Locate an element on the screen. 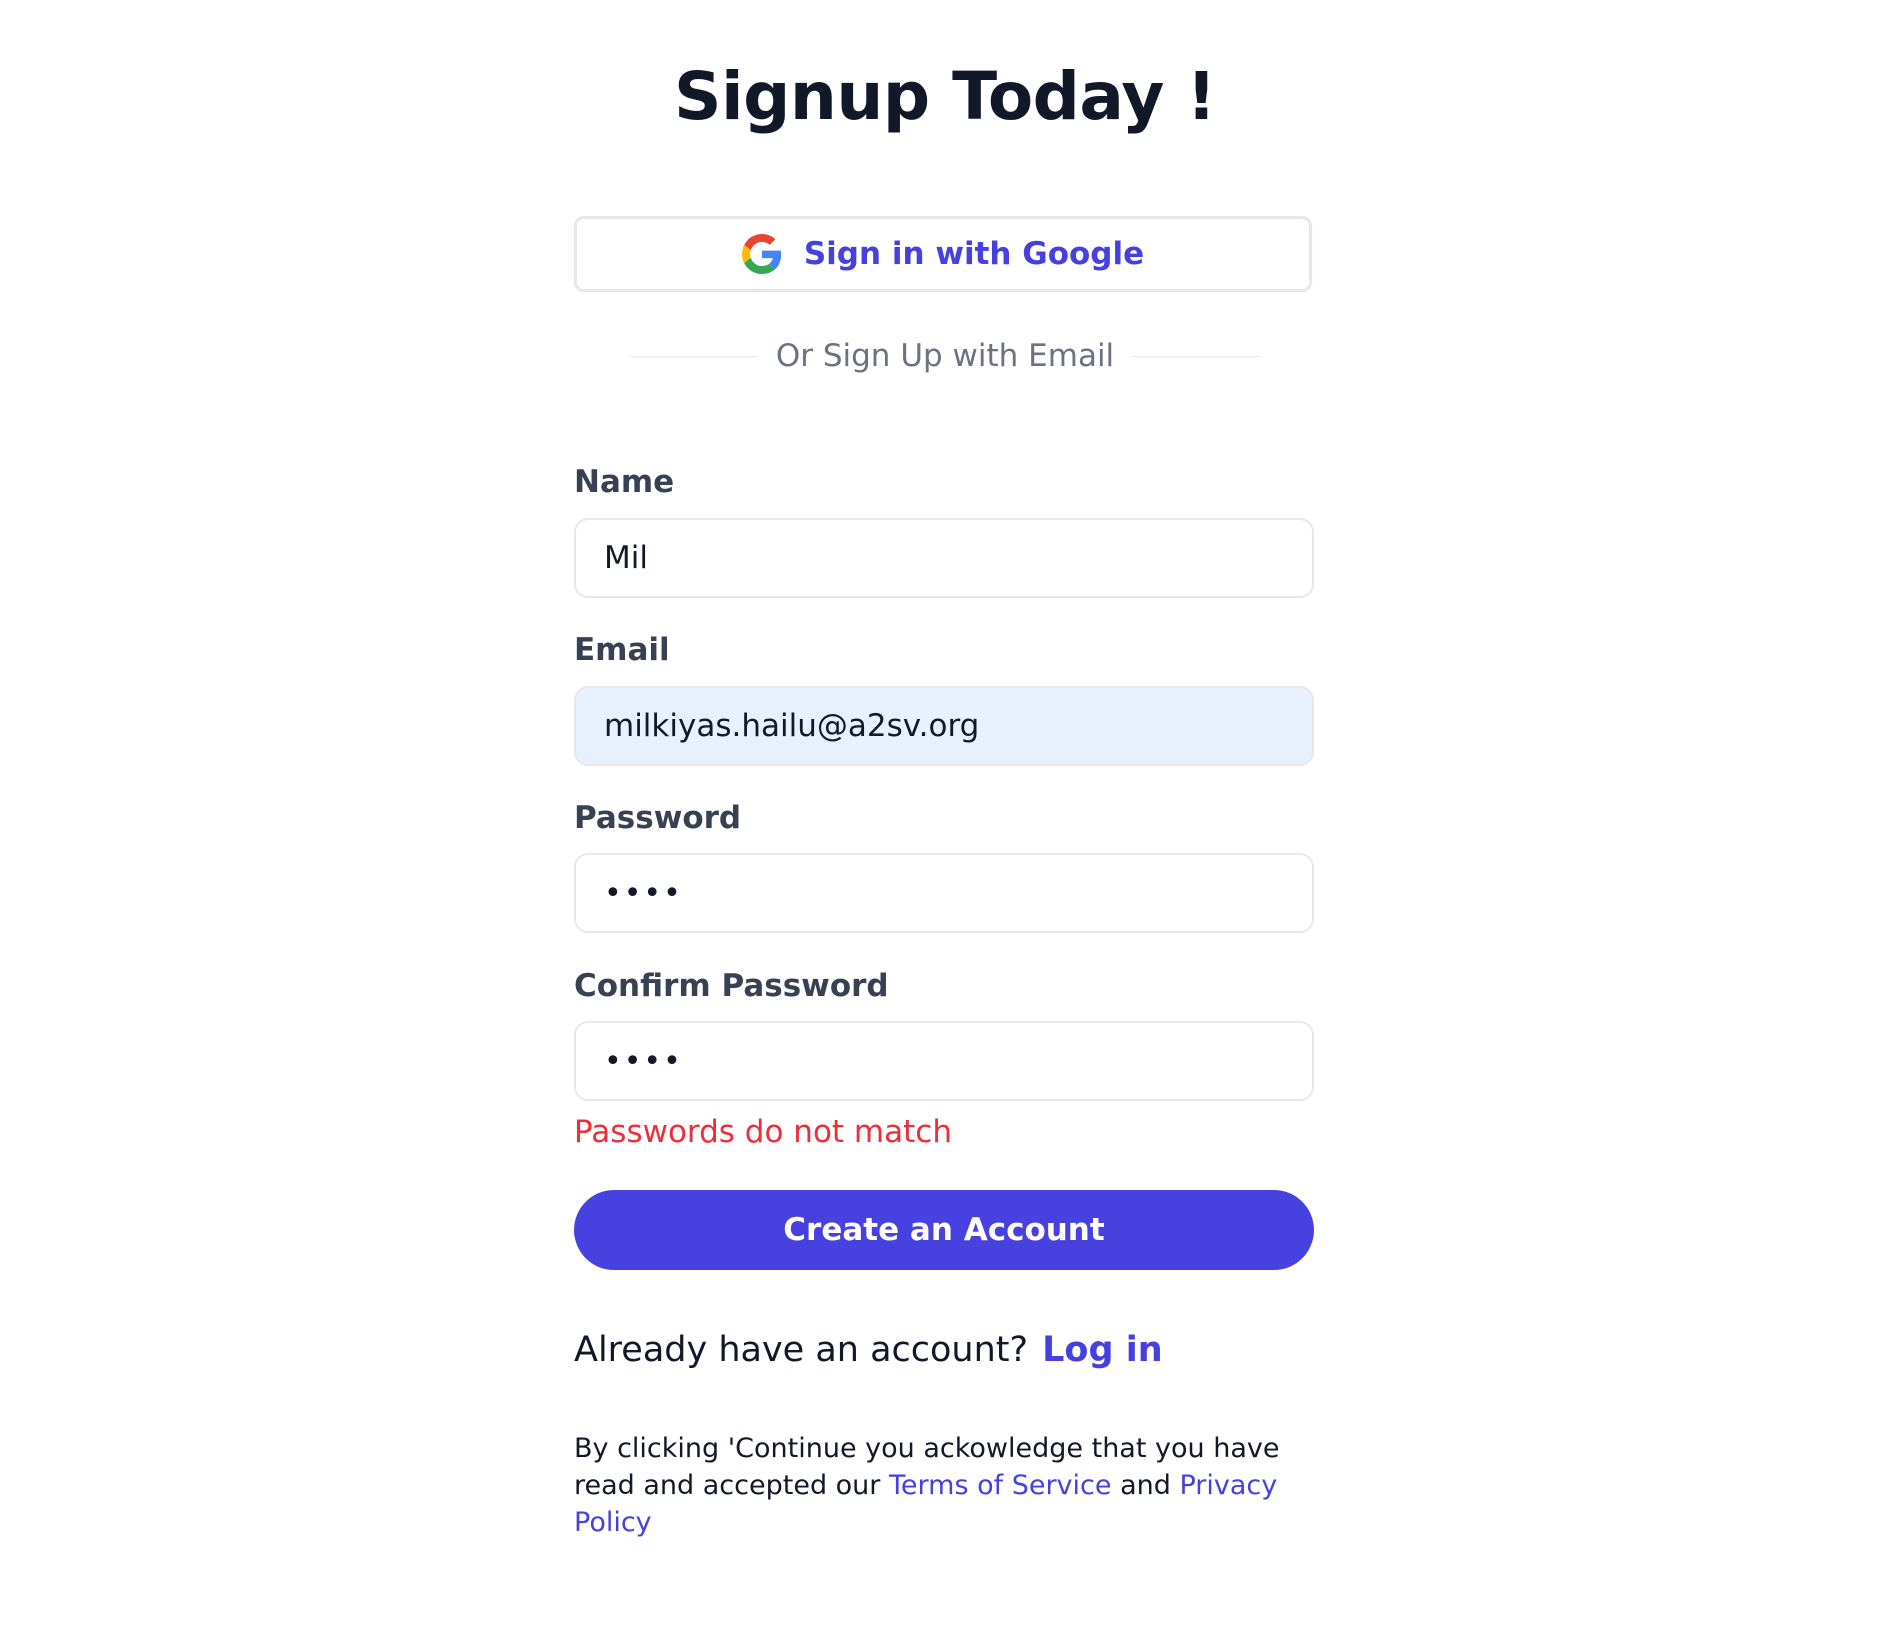 Image resolution: width=1886 pixels, height=1635 pixels. email-divider: Or Sign Up with Email is located at coordinates (945, 356).